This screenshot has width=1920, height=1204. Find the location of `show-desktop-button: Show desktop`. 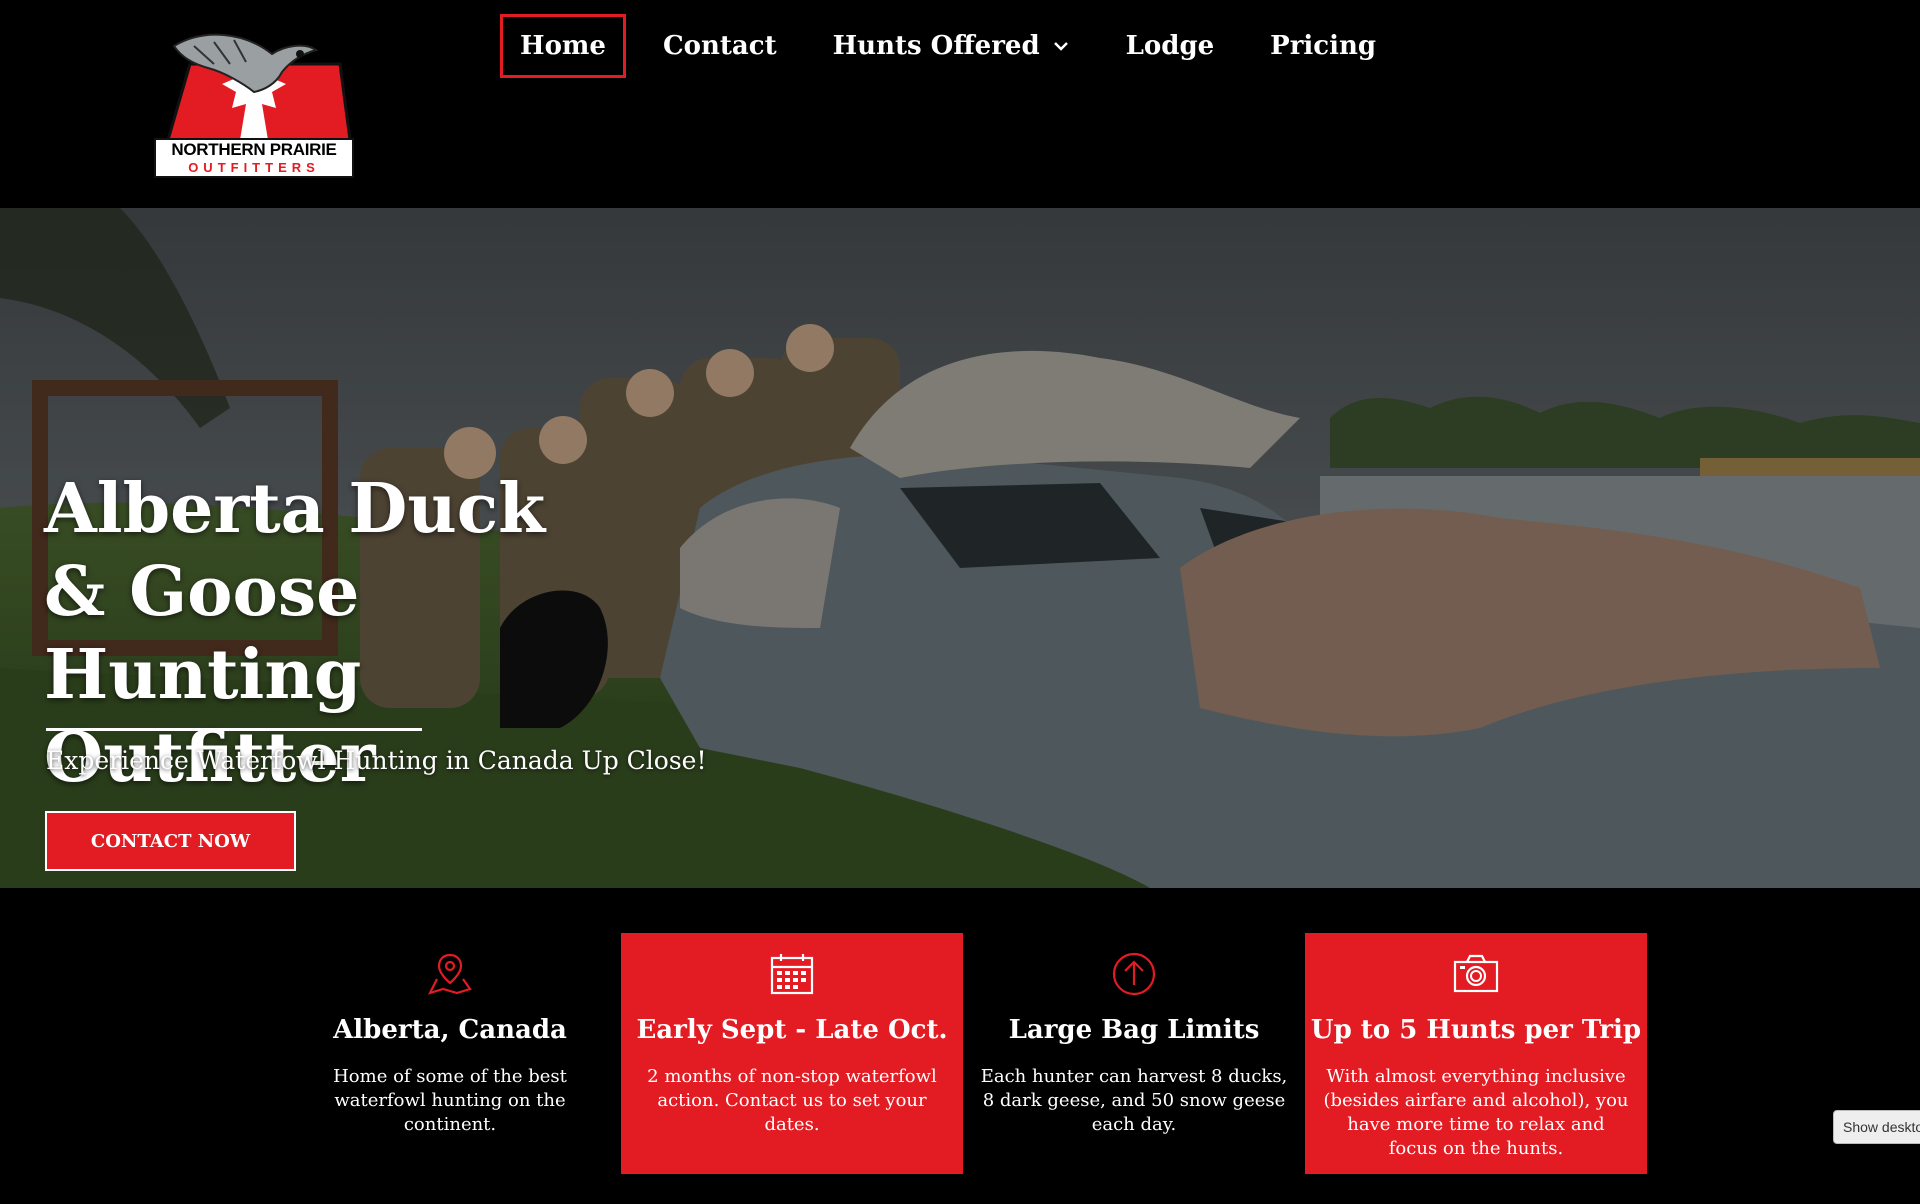

show-desktop-button: Show desktop is located at coordinates (1876, 1127).